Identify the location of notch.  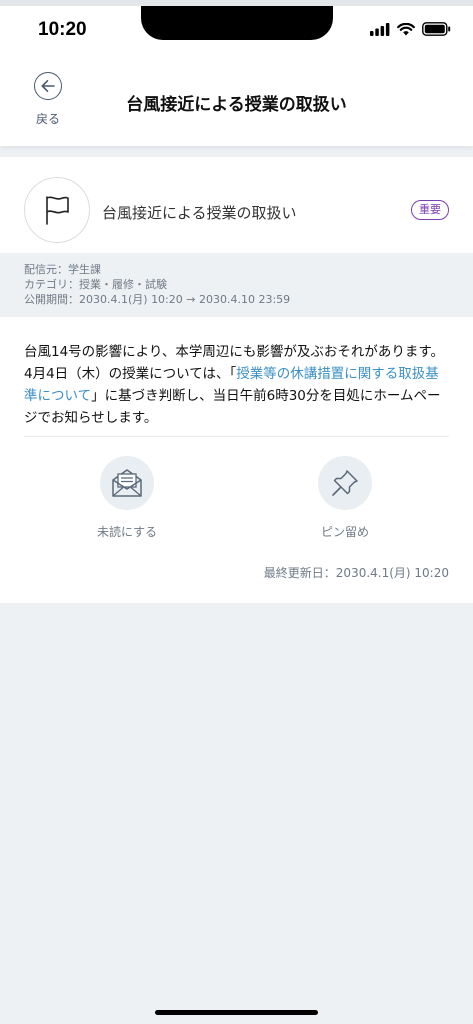
(237, 23).